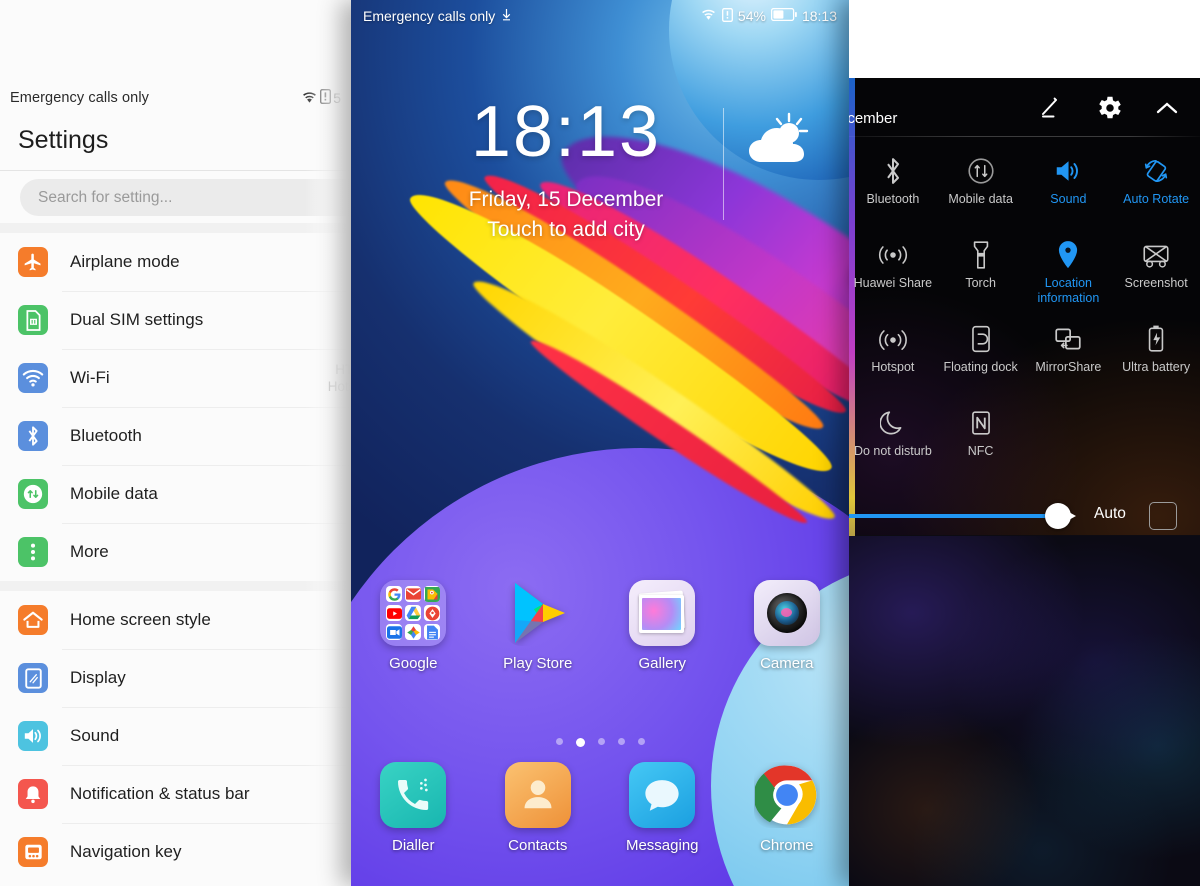 This screenshot has height=886, width=1200. Describe the element at coordinates (538, 626) in the screenshot. I see `app-icon-play-store: Play Store` at that location.